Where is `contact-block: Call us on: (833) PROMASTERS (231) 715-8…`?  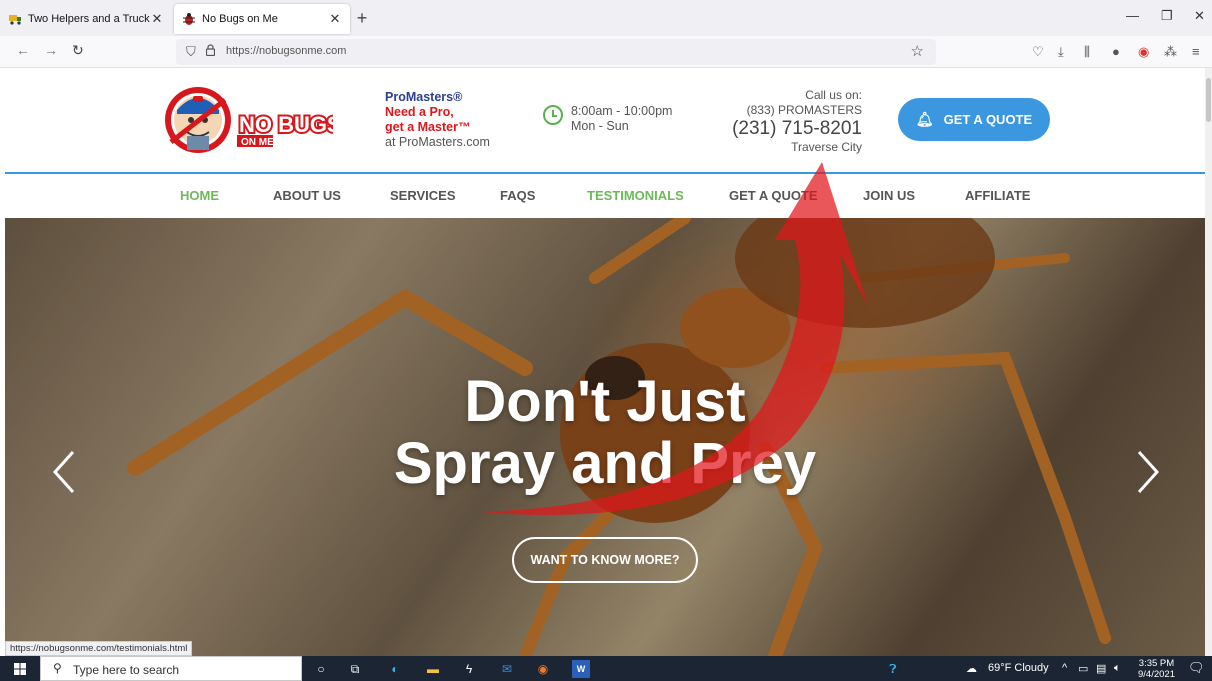
contact-block: Call us on: (833) PROMASTERS (231) 715-8… is located at coordinates (783, 121).